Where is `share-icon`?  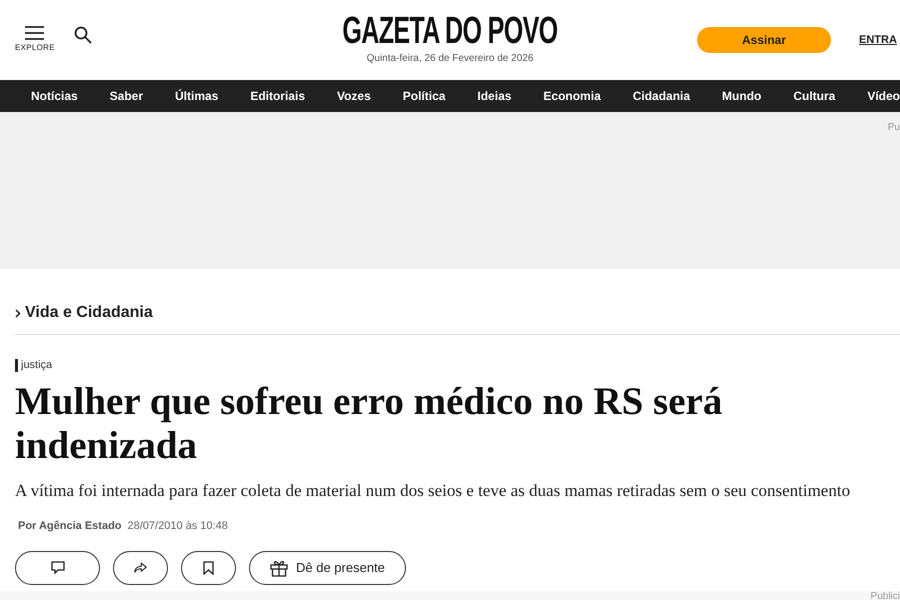 share-icon is located at coordinates (140, 568).